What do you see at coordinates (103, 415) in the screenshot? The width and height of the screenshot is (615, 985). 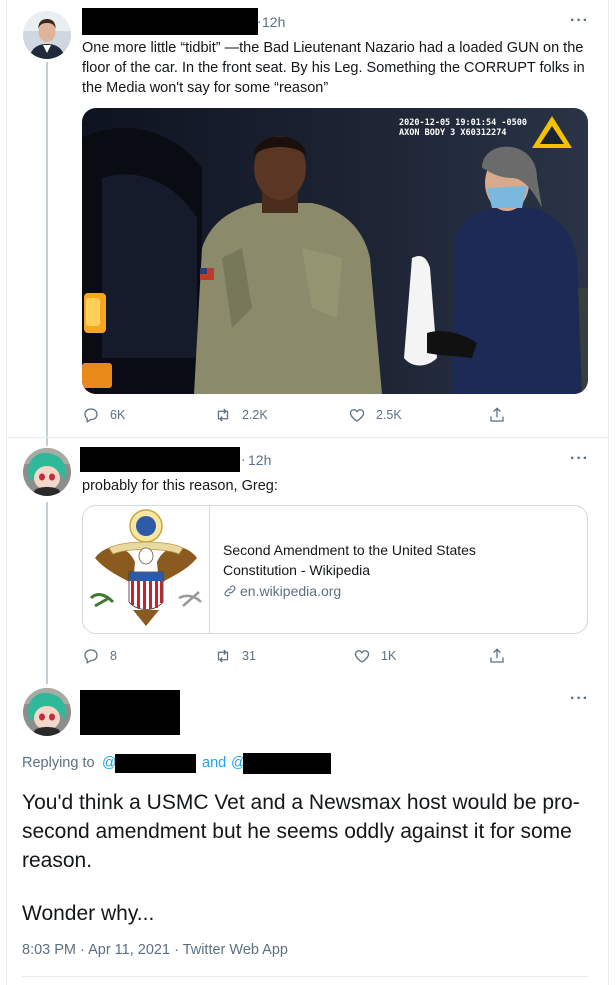 I see `reply-button: 6K` at bounding box center [103, 415].